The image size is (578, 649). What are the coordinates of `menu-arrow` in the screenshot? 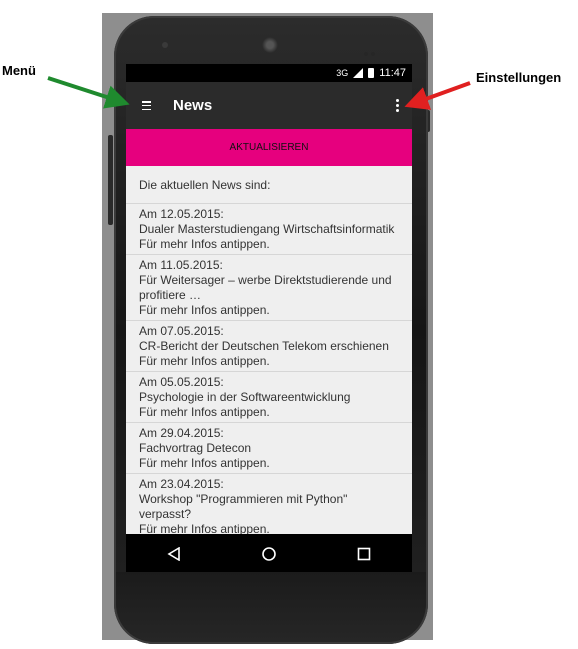 It's located at (88, 92).